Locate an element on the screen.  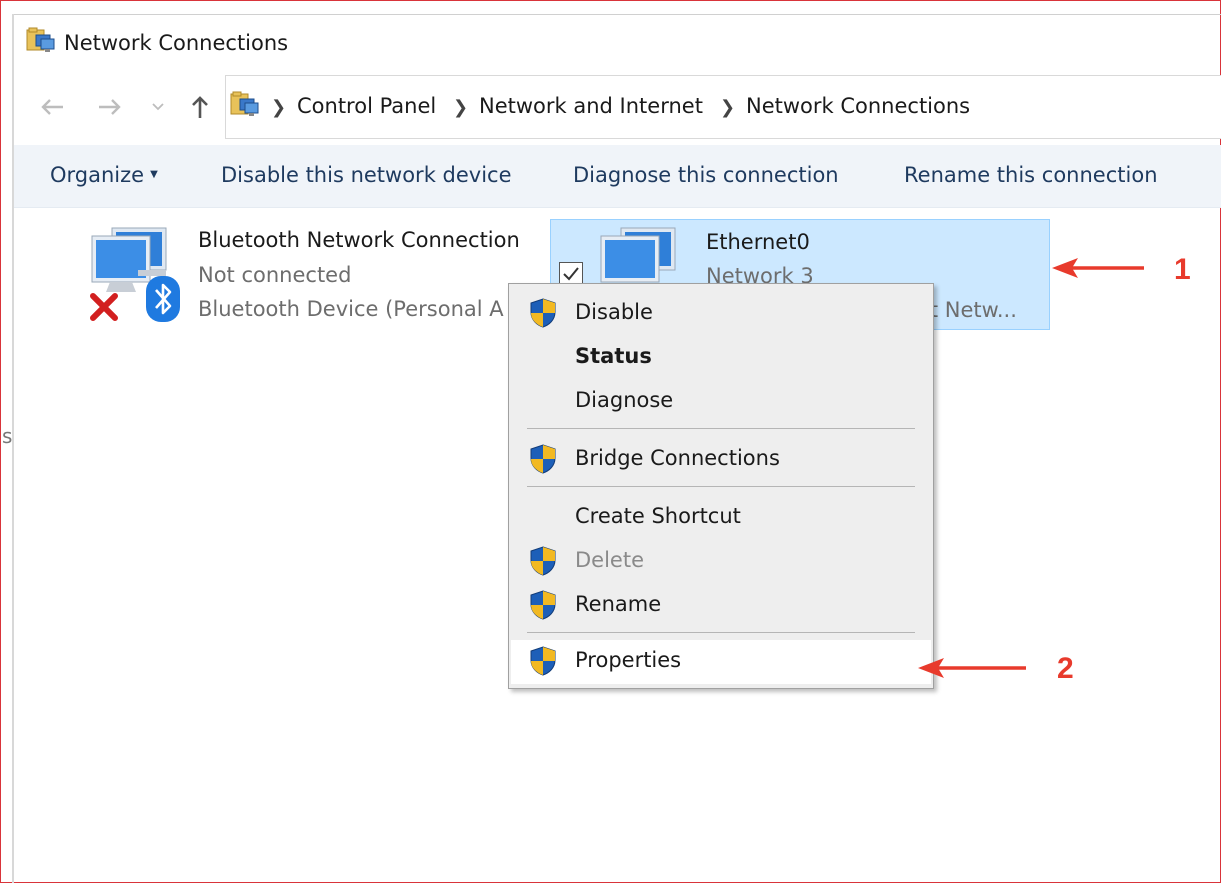
bluetooth-icon is located at coordinates (163, 299).